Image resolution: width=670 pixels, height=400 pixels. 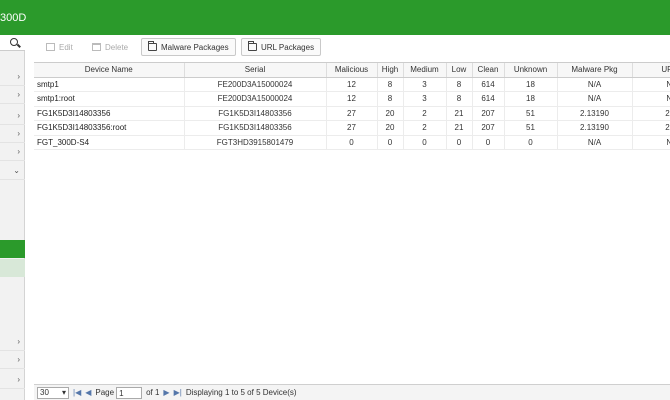 I want to click on low-cell: 8, so click(x=459, y=99).